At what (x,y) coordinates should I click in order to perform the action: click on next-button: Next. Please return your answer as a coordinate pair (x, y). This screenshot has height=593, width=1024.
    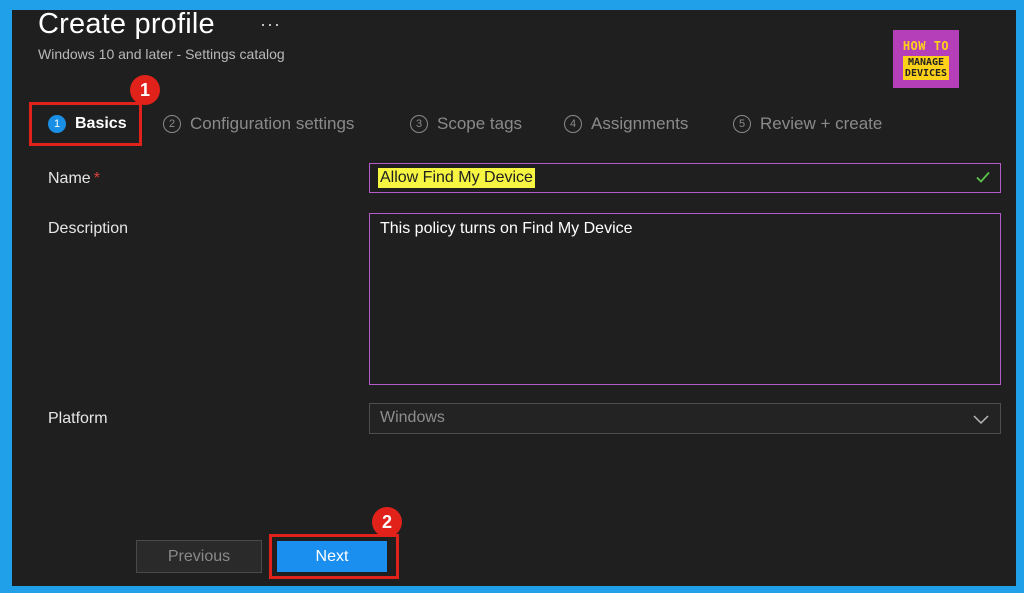
    Looking at the image, I should click on (332, 556).